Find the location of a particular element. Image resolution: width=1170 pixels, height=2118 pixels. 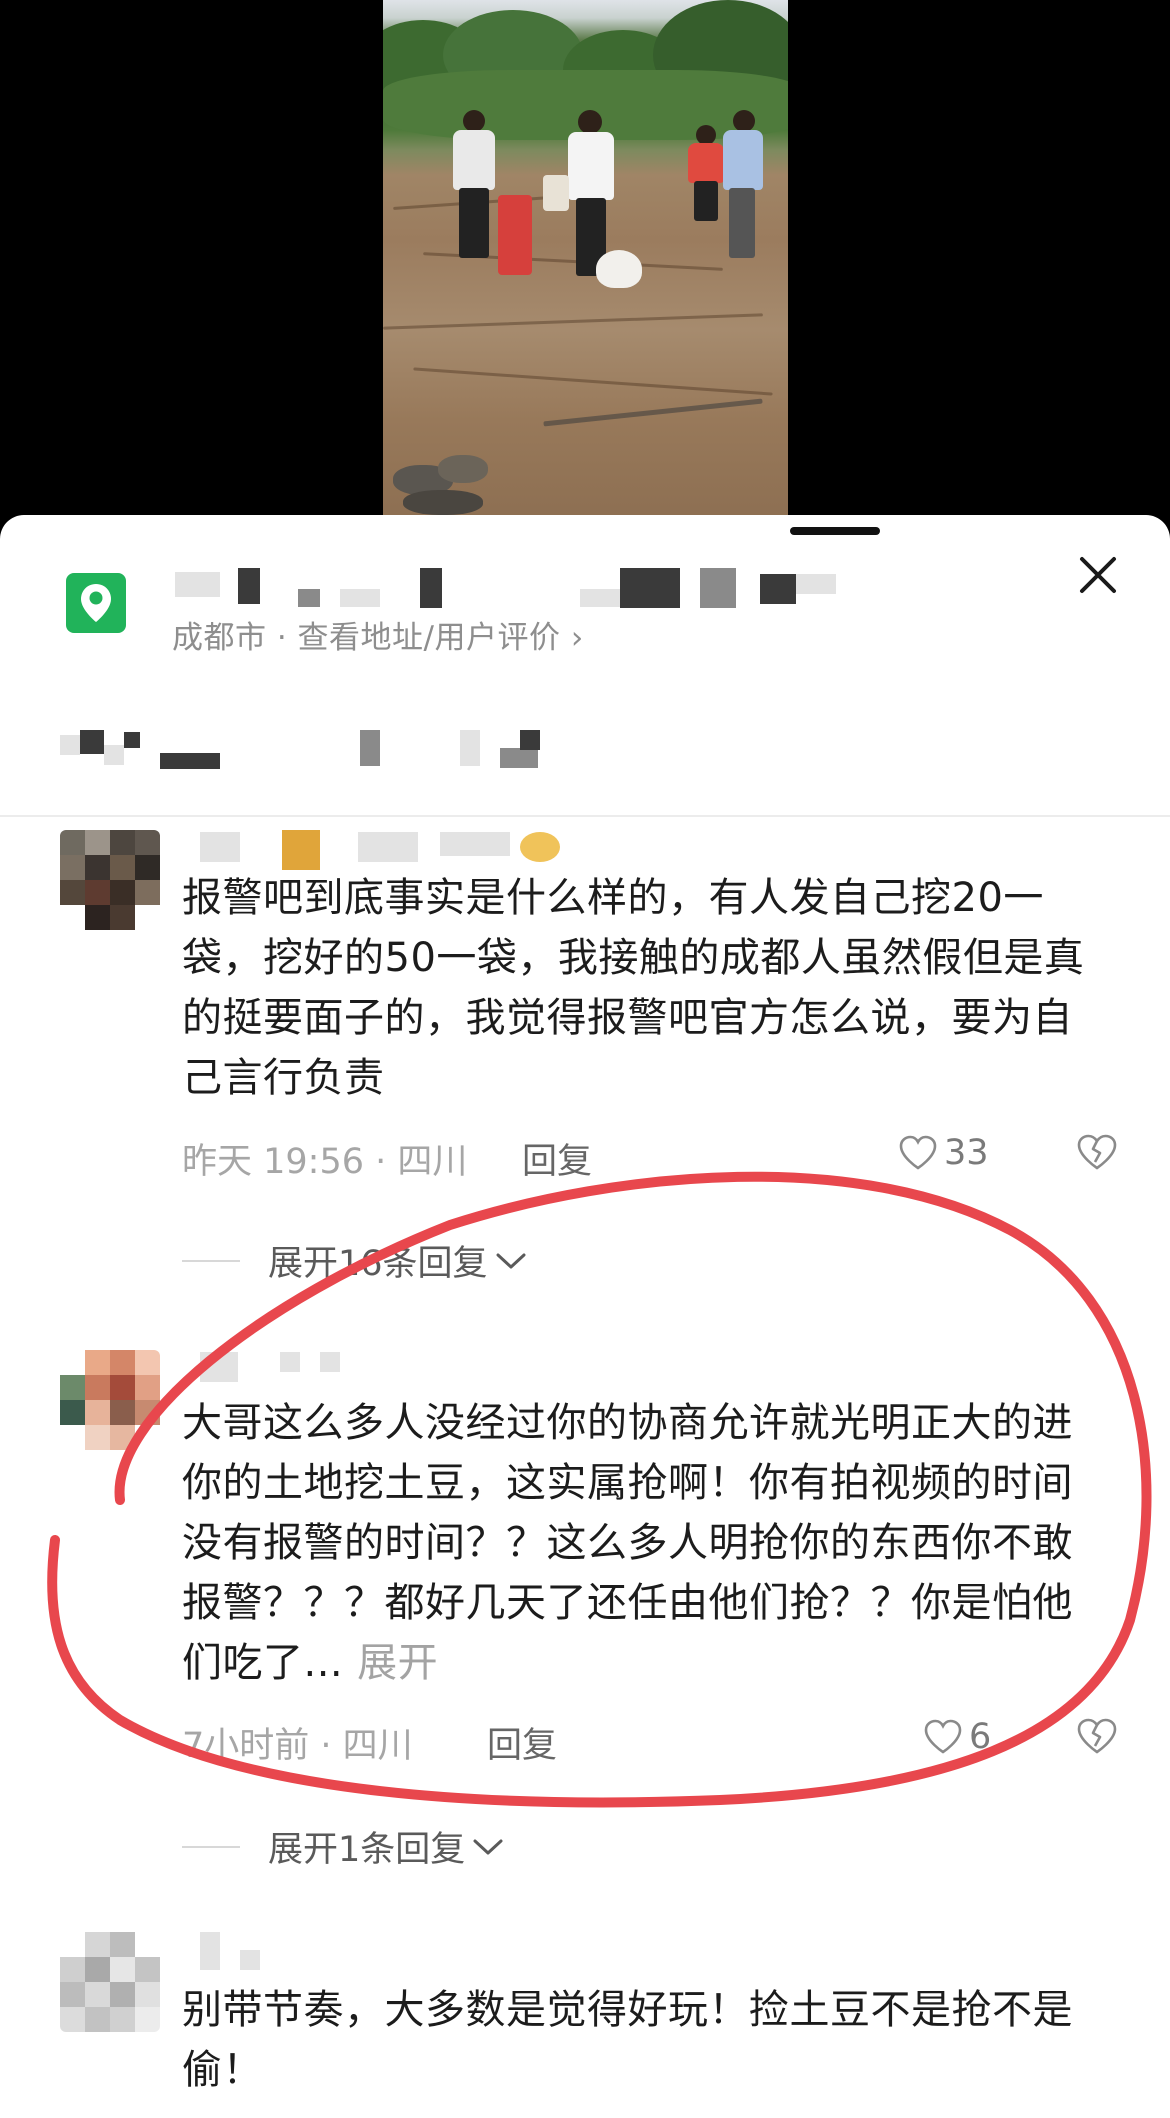

expand-replies-button: 展开16条回复 is located at coordinates (355, 1260).